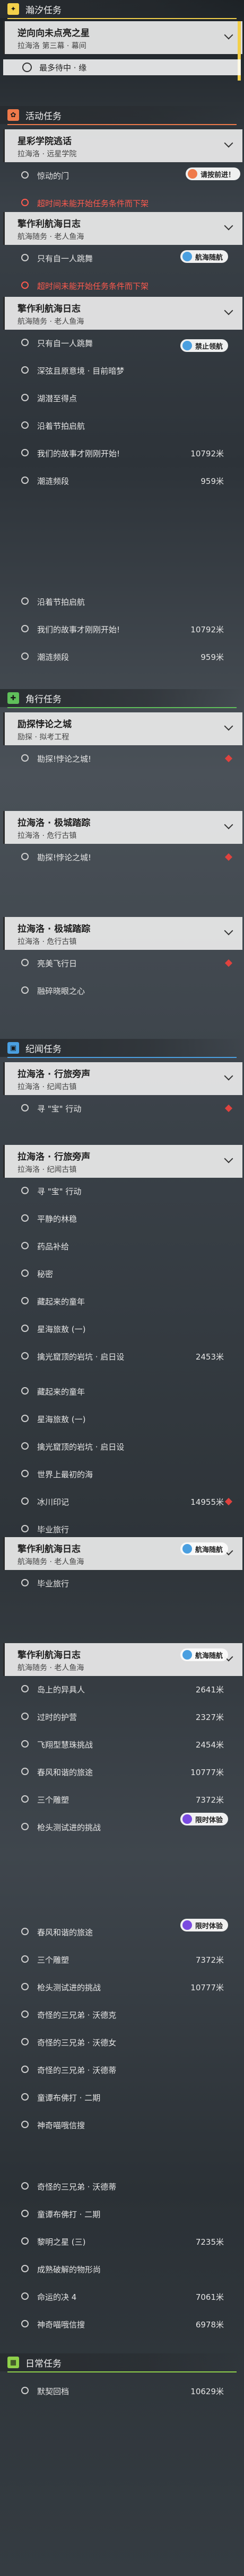 The height and width of the screenshot is (2576, 244). Describe the element at coordinates (122, 67) in the screenshot. I see `active-step-bar: 最多待中 · 缘` at that location.